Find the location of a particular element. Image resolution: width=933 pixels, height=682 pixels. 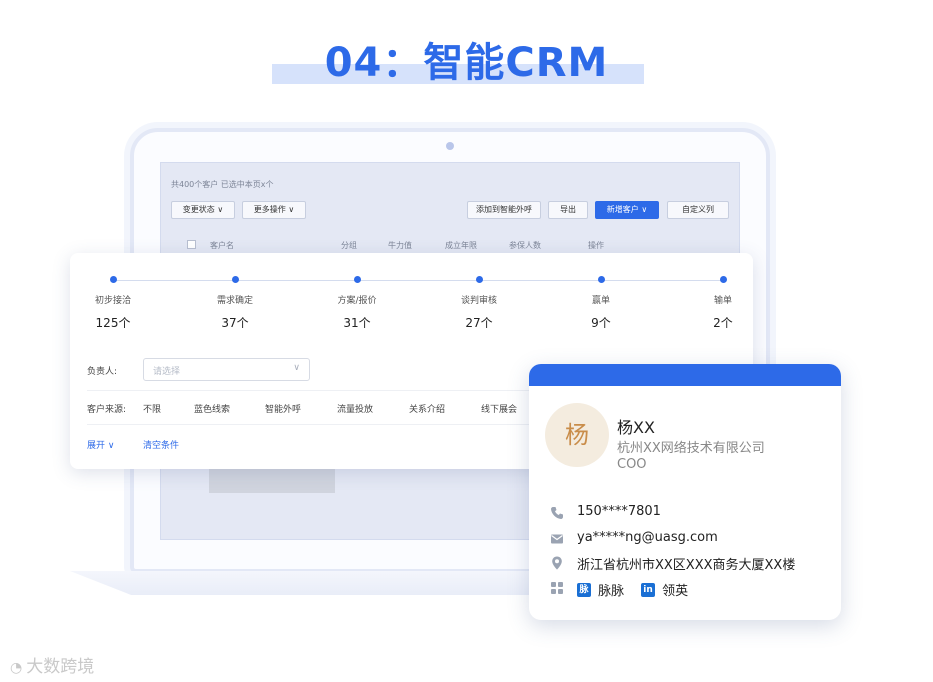

customer-summary: 共400个客户 已选中本页x个 is located at coordinates (222, 184).